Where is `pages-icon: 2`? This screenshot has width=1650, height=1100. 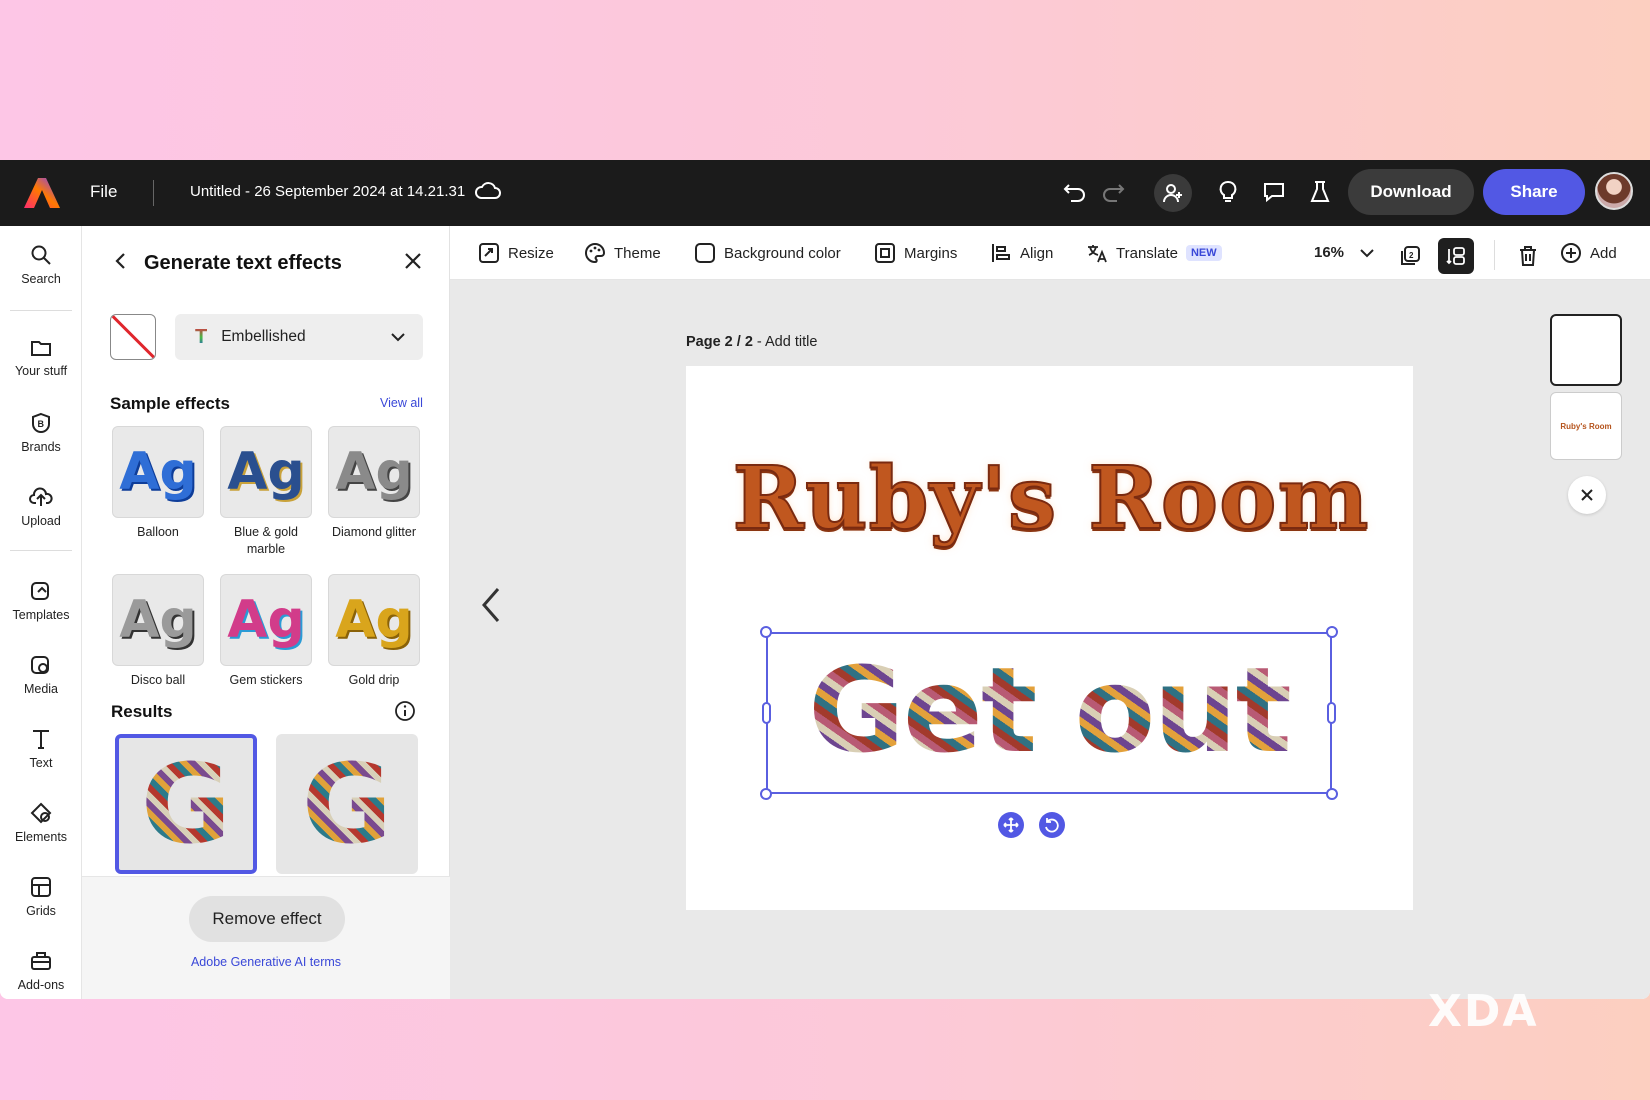 pages-icon: 2 is located at coordinates (1410, 256).